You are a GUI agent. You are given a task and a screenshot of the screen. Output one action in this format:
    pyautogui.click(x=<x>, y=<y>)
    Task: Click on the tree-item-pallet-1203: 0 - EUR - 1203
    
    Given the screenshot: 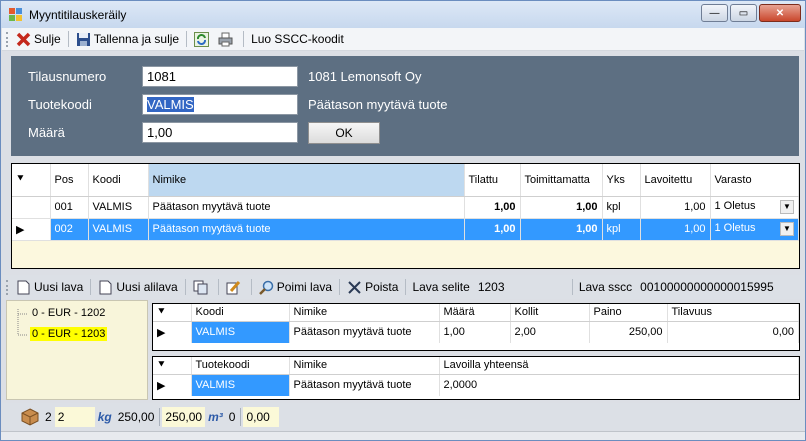 What is the action you would take?
    pyautogui.click(x=69, y=334)
    